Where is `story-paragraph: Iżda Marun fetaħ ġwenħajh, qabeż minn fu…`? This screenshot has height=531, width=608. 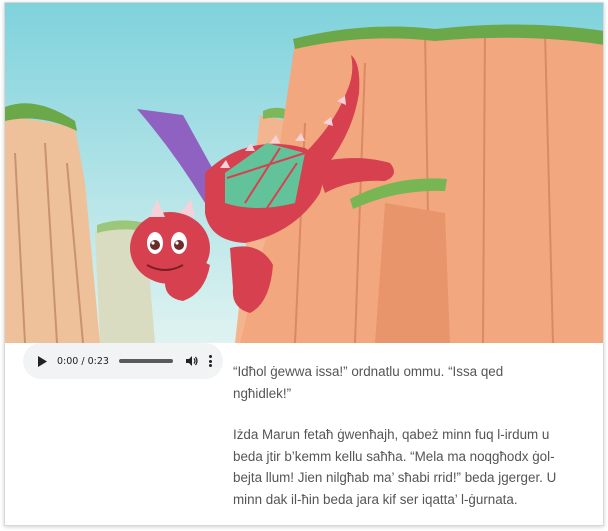
story-paragraph: Iżda Marun fetaħ ġwenħajh, qabeż minn fu… is located at coordinates (395, 467).